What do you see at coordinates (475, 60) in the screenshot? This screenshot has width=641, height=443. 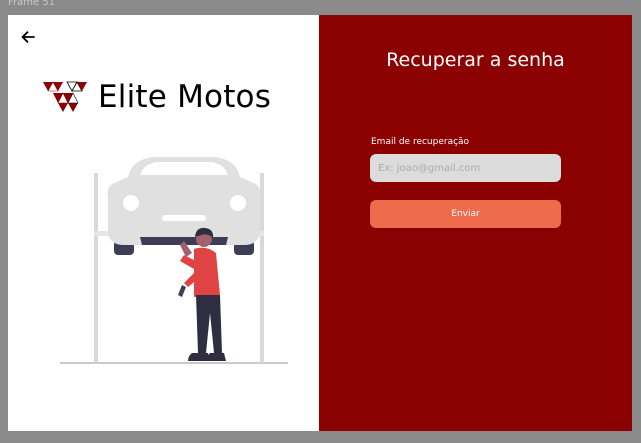 I see `page-title: Recuperar a senha` at bounding box center [475, 60].